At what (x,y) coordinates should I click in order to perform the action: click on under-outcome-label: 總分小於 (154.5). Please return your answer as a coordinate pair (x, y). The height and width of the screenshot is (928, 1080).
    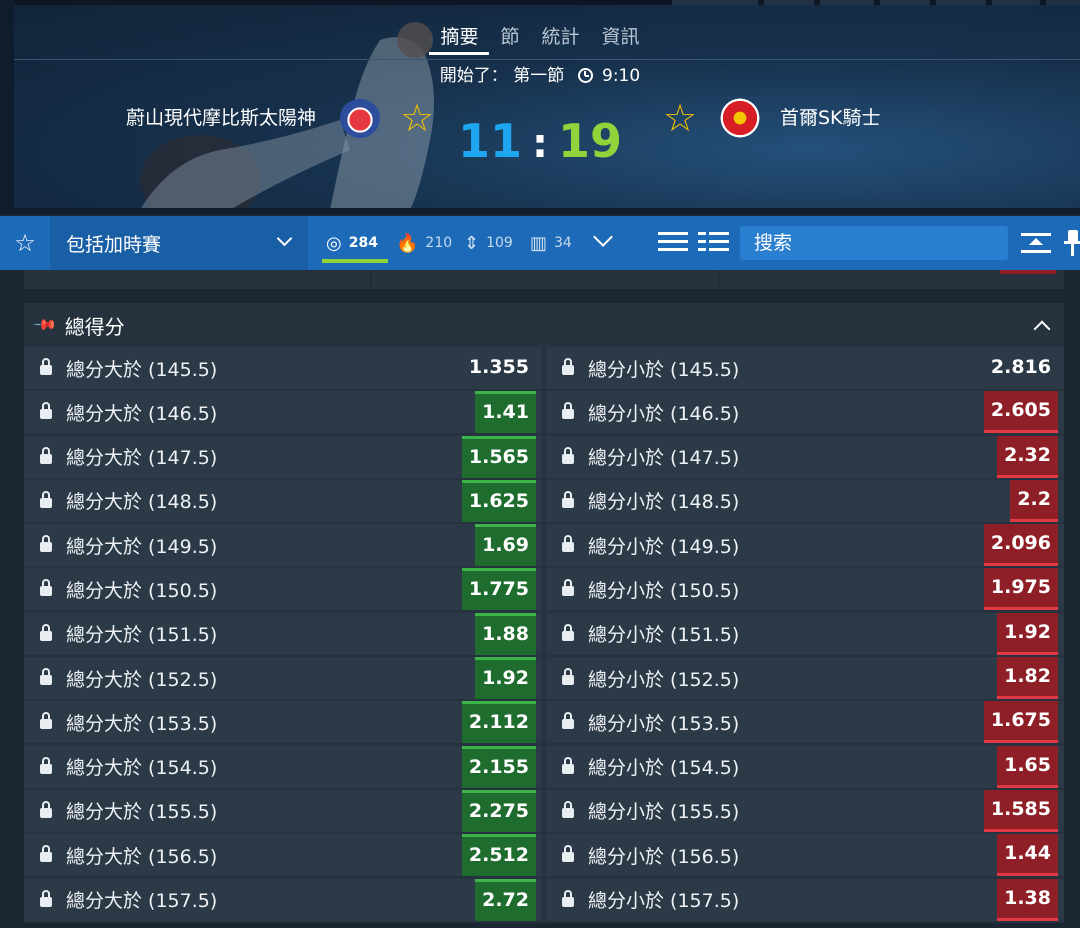
    Looking at the image, I should click on (664, 768).